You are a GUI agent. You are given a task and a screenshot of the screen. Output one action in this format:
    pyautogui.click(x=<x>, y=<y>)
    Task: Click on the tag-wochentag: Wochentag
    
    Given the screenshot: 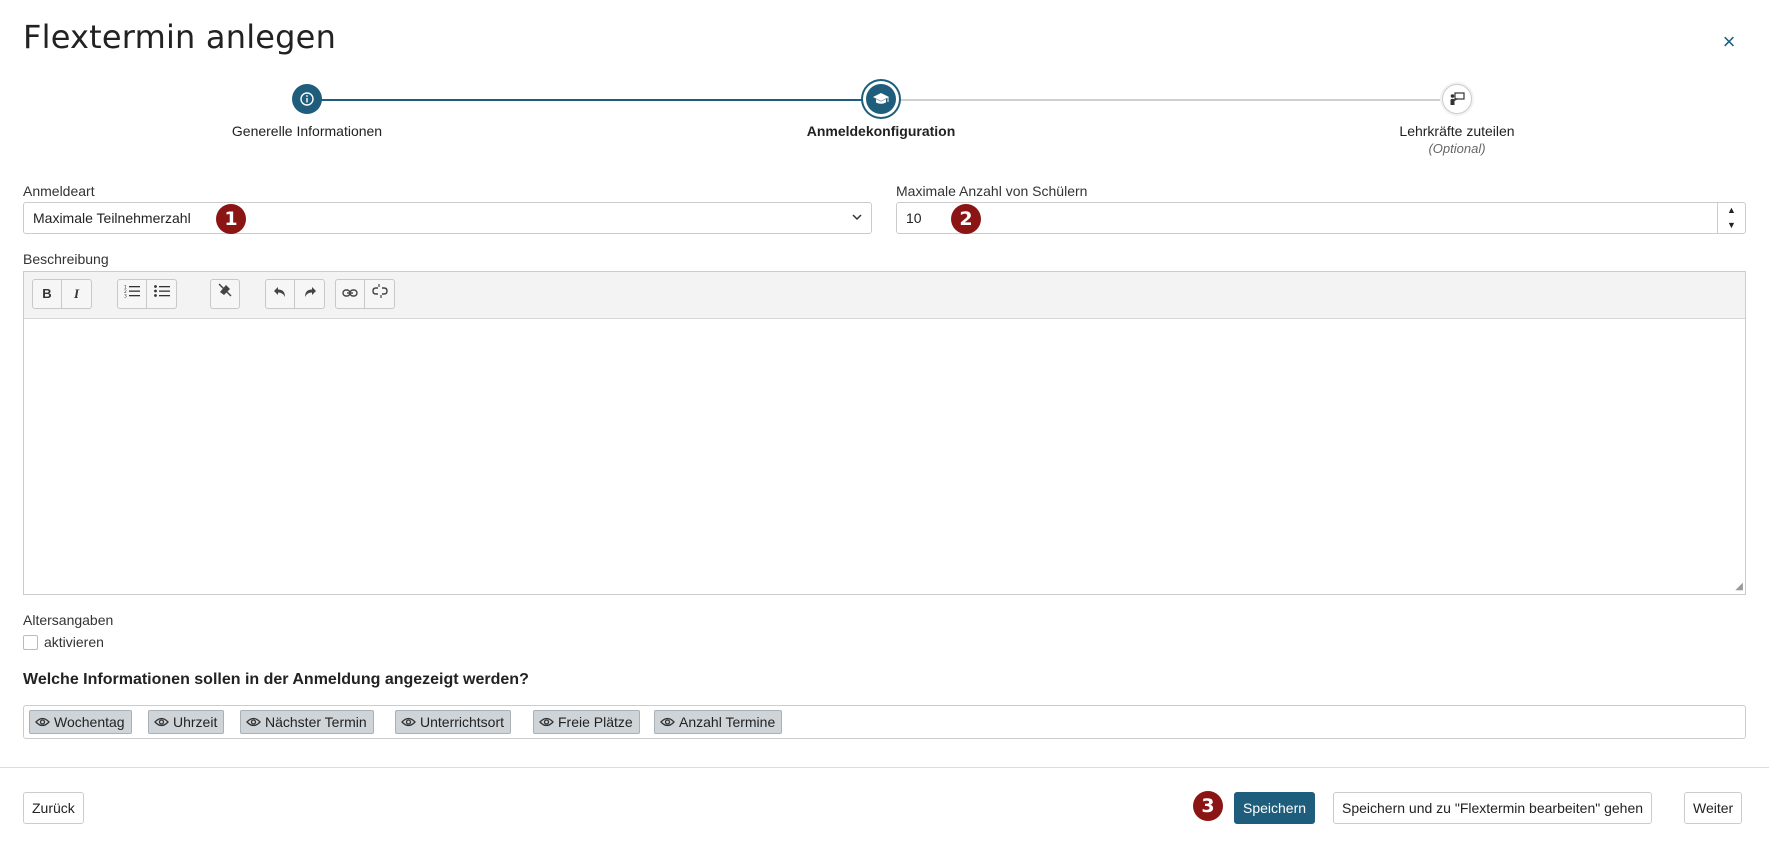 What is the action you would take?
    pyautogui.click(x=80, y=722)
    